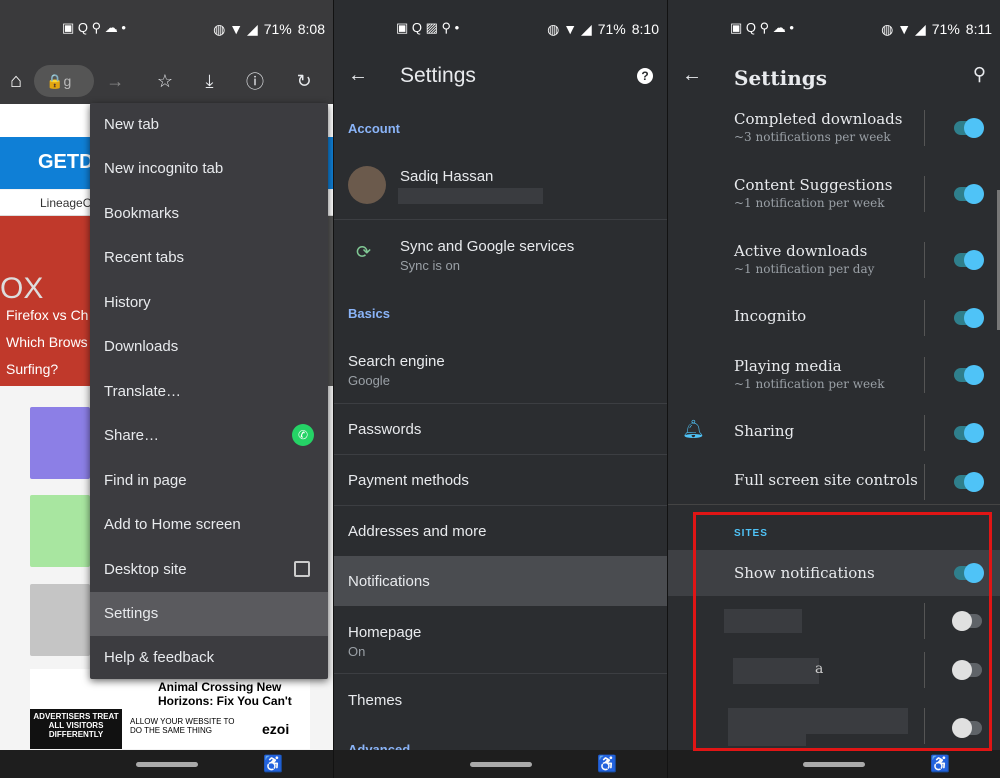 Image resolution: width=1000 pixels, height=778 pixels. I want to click on hero-line-1: Firefox vs Ch, so click(47, 315).